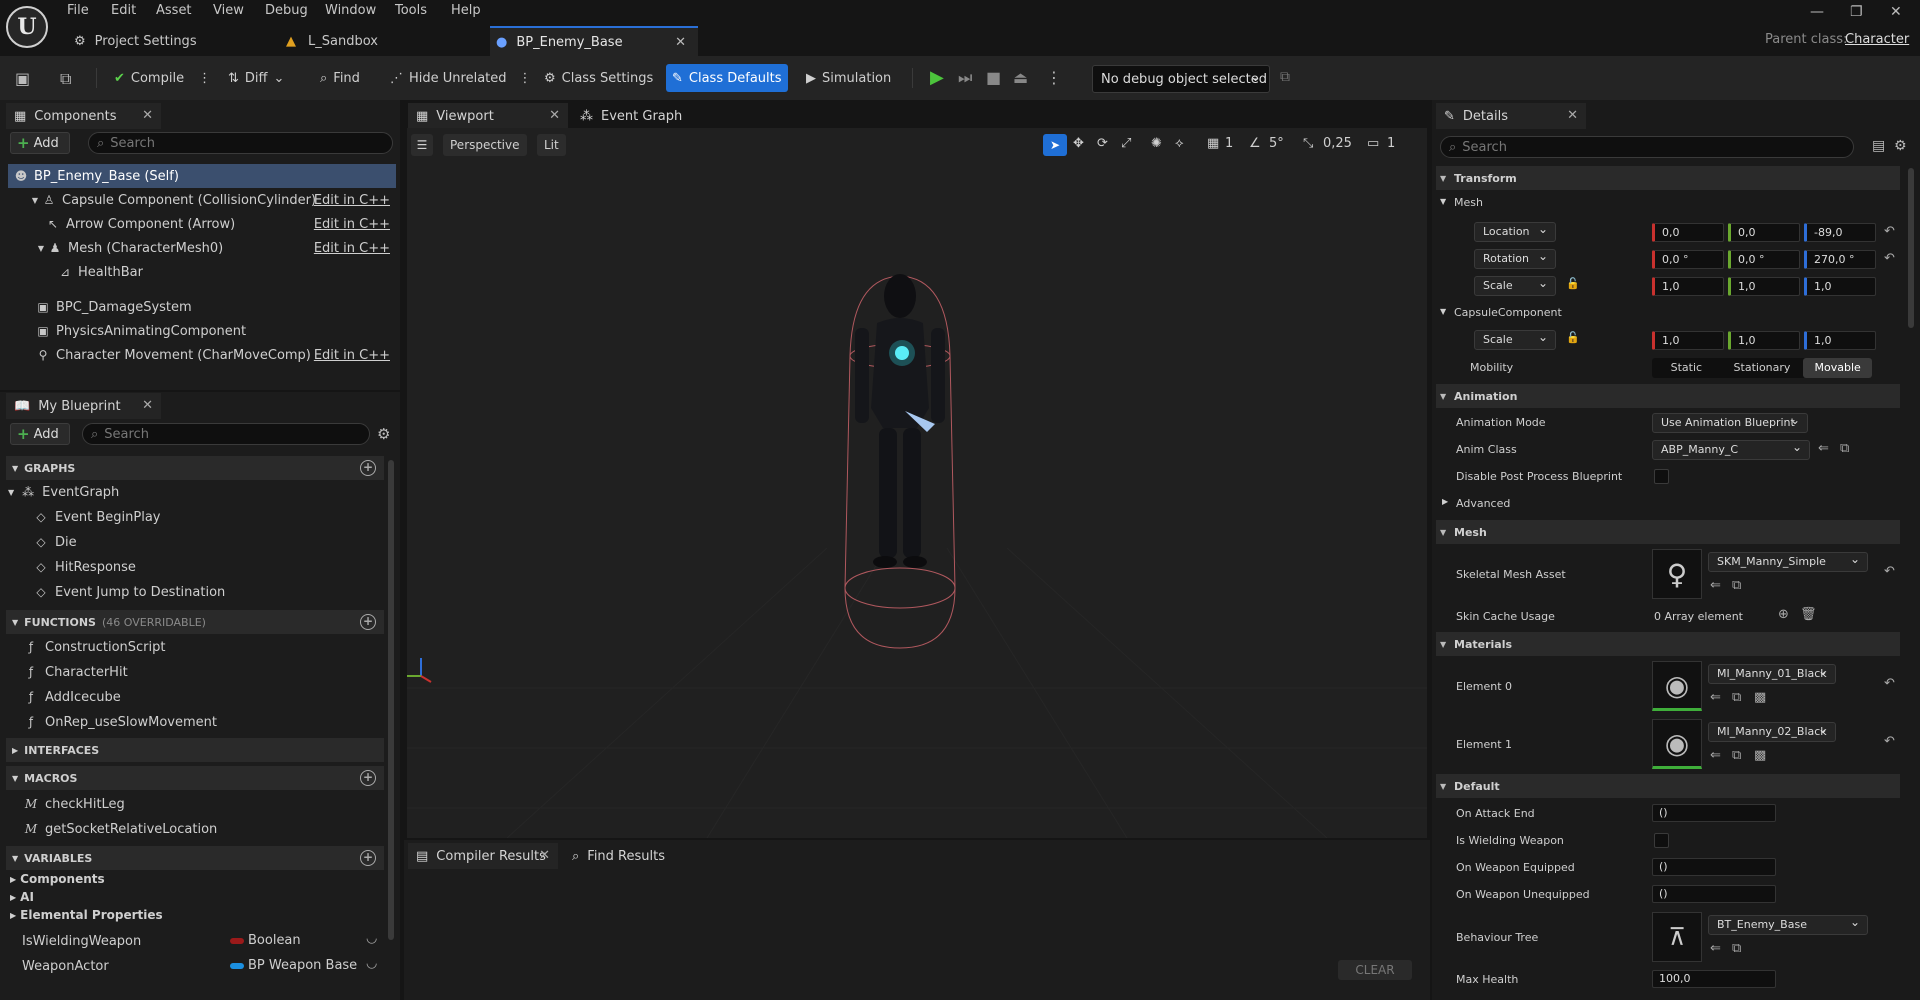 This screenshot has height=1000, width=1920. What do you see at coordinates (286, 10) in the screenshot?
I see `menu-debug: Debug` at bounding box center [286, 10].